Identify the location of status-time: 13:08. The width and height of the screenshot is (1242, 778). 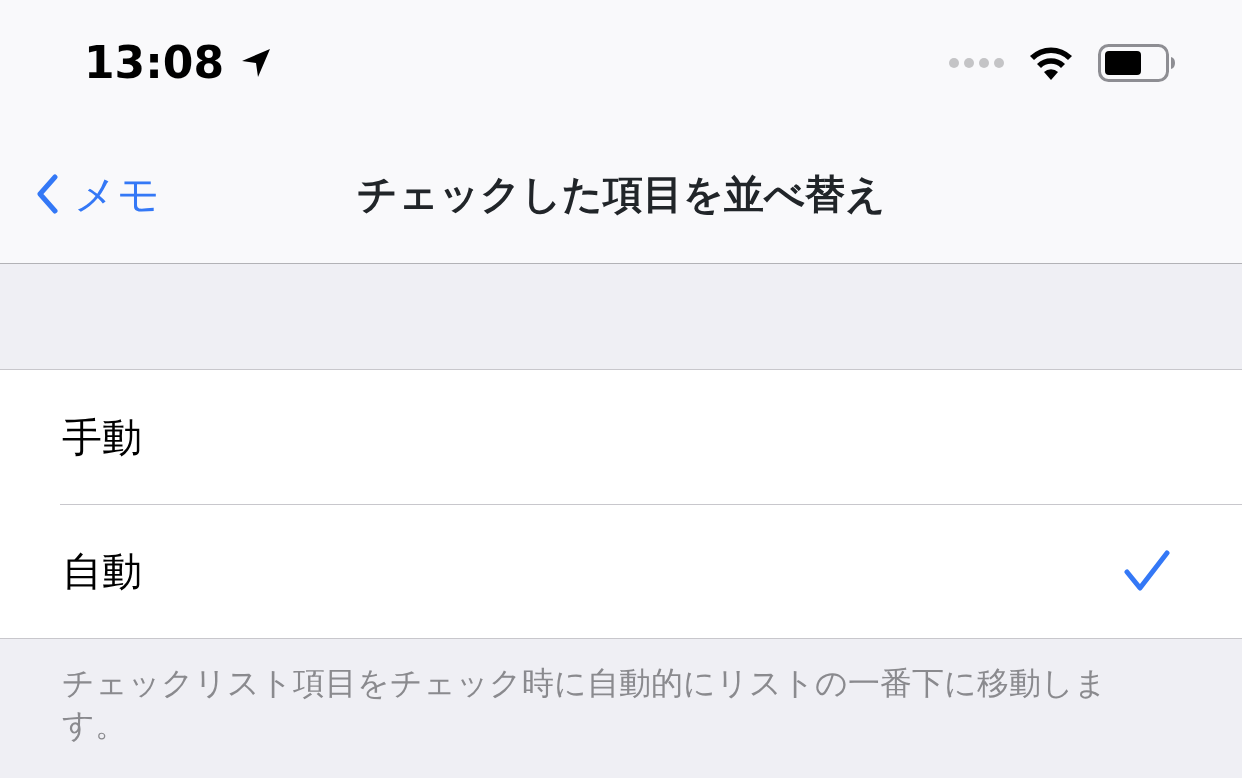
(154, 62).